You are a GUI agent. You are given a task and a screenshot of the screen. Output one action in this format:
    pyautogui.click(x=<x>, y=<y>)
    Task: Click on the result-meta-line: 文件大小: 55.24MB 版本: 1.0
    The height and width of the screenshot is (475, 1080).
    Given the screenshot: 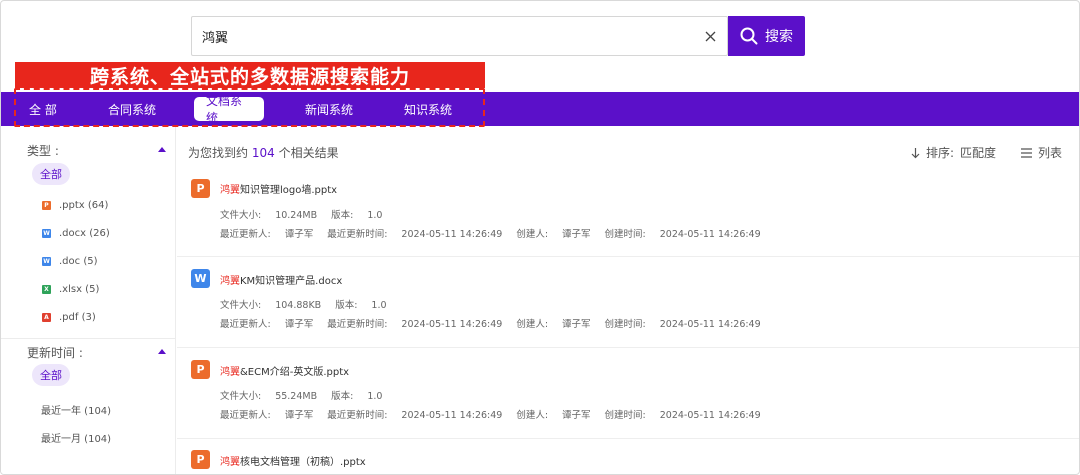 What is the action you would take?
    pyautogui.click(x=308, y=395)
    